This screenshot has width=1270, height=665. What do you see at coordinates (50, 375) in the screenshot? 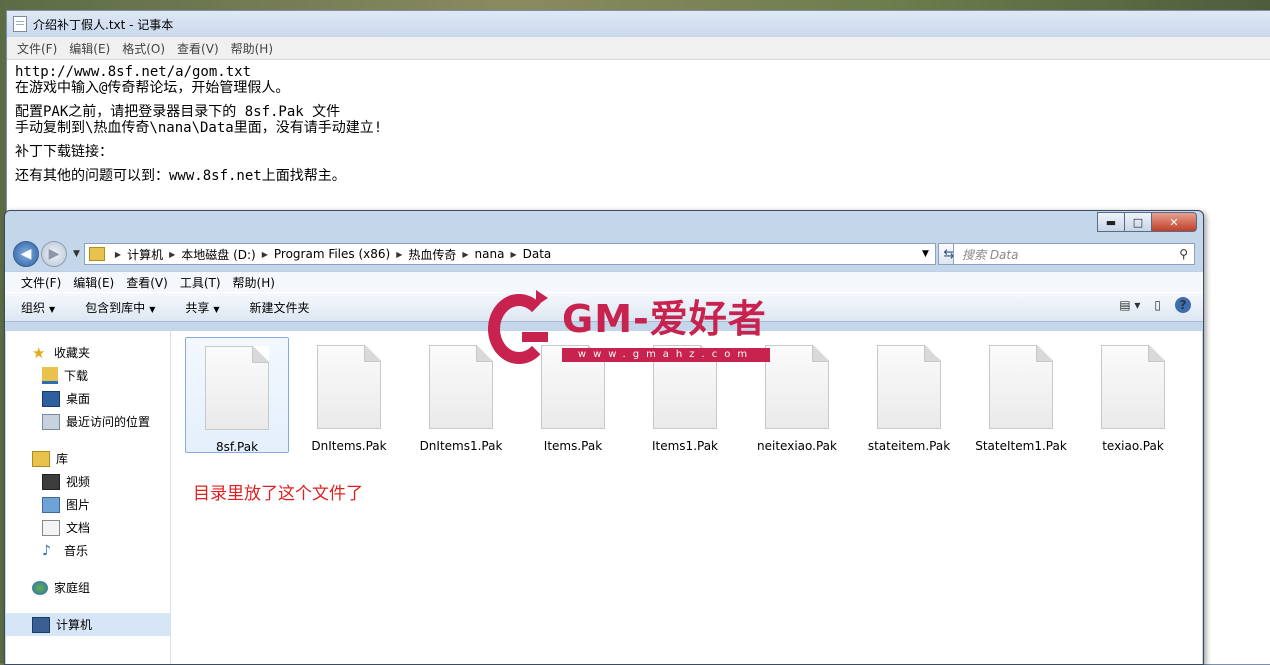
I see `downloads-icon` at bounding box center [50, 375].